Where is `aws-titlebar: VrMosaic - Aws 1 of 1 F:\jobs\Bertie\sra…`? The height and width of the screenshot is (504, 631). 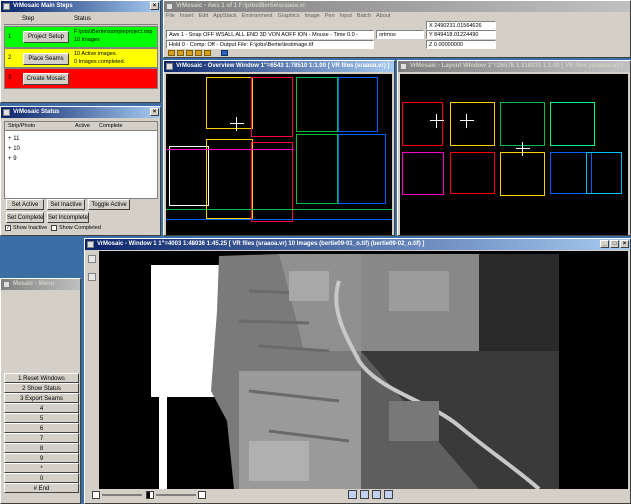 aws-titlebar: VrMosaic - Aws 1 of 1 F:\jobs\Bertie\sra… is located at coordinates (397, 6).